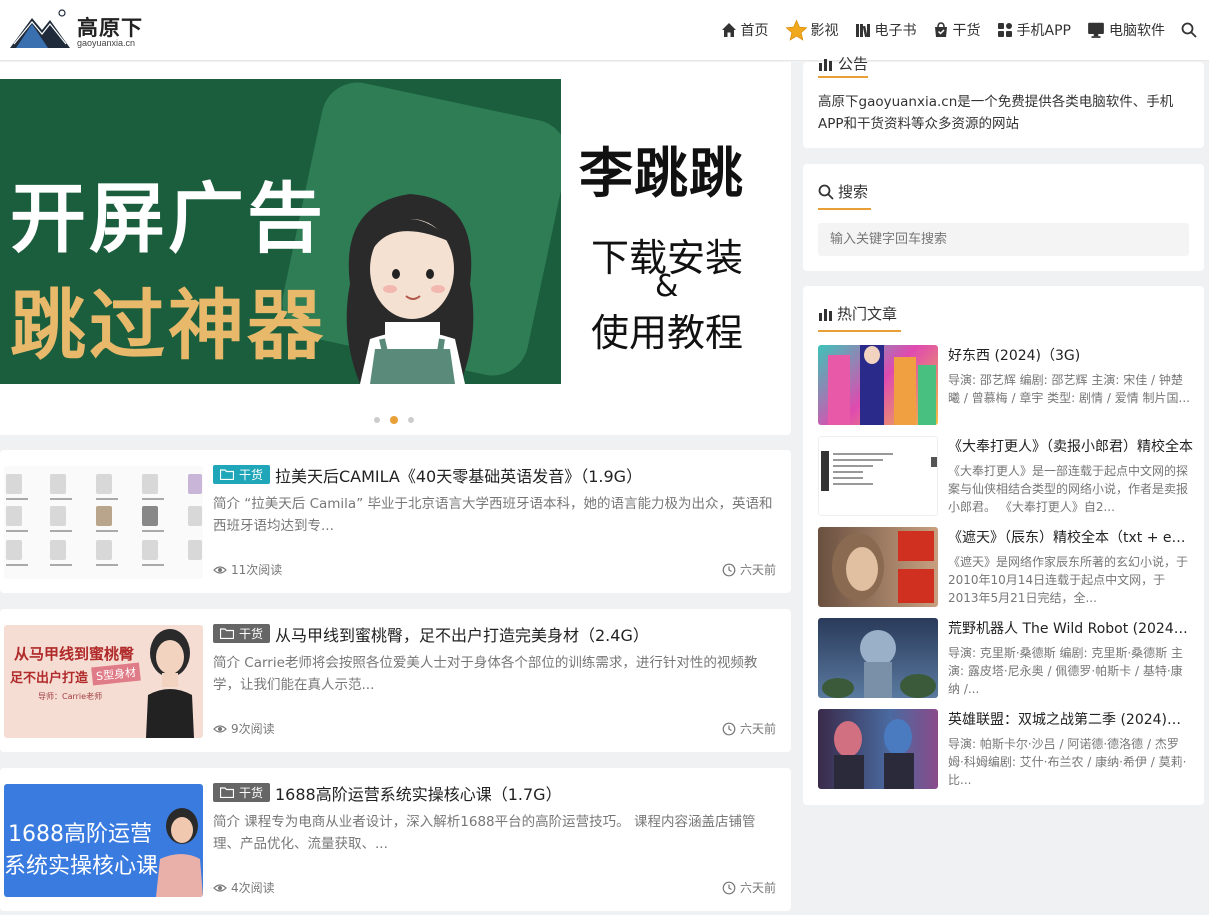 The image size is (1209, 915). Describe the element at coordinates (74, 654) in the screenshot. I see `thumb-headline: 从马甲线到蜜桃臀` at that location.